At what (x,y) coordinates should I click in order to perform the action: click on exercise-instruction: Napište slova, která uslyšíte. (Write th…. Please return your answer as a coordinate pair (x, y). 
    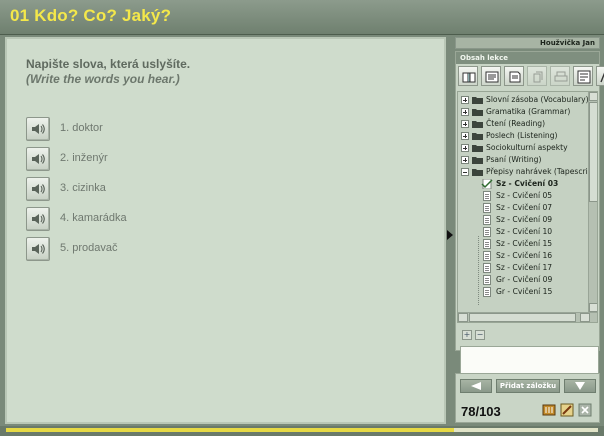
    Looking at the image, I should click on (108, 71).